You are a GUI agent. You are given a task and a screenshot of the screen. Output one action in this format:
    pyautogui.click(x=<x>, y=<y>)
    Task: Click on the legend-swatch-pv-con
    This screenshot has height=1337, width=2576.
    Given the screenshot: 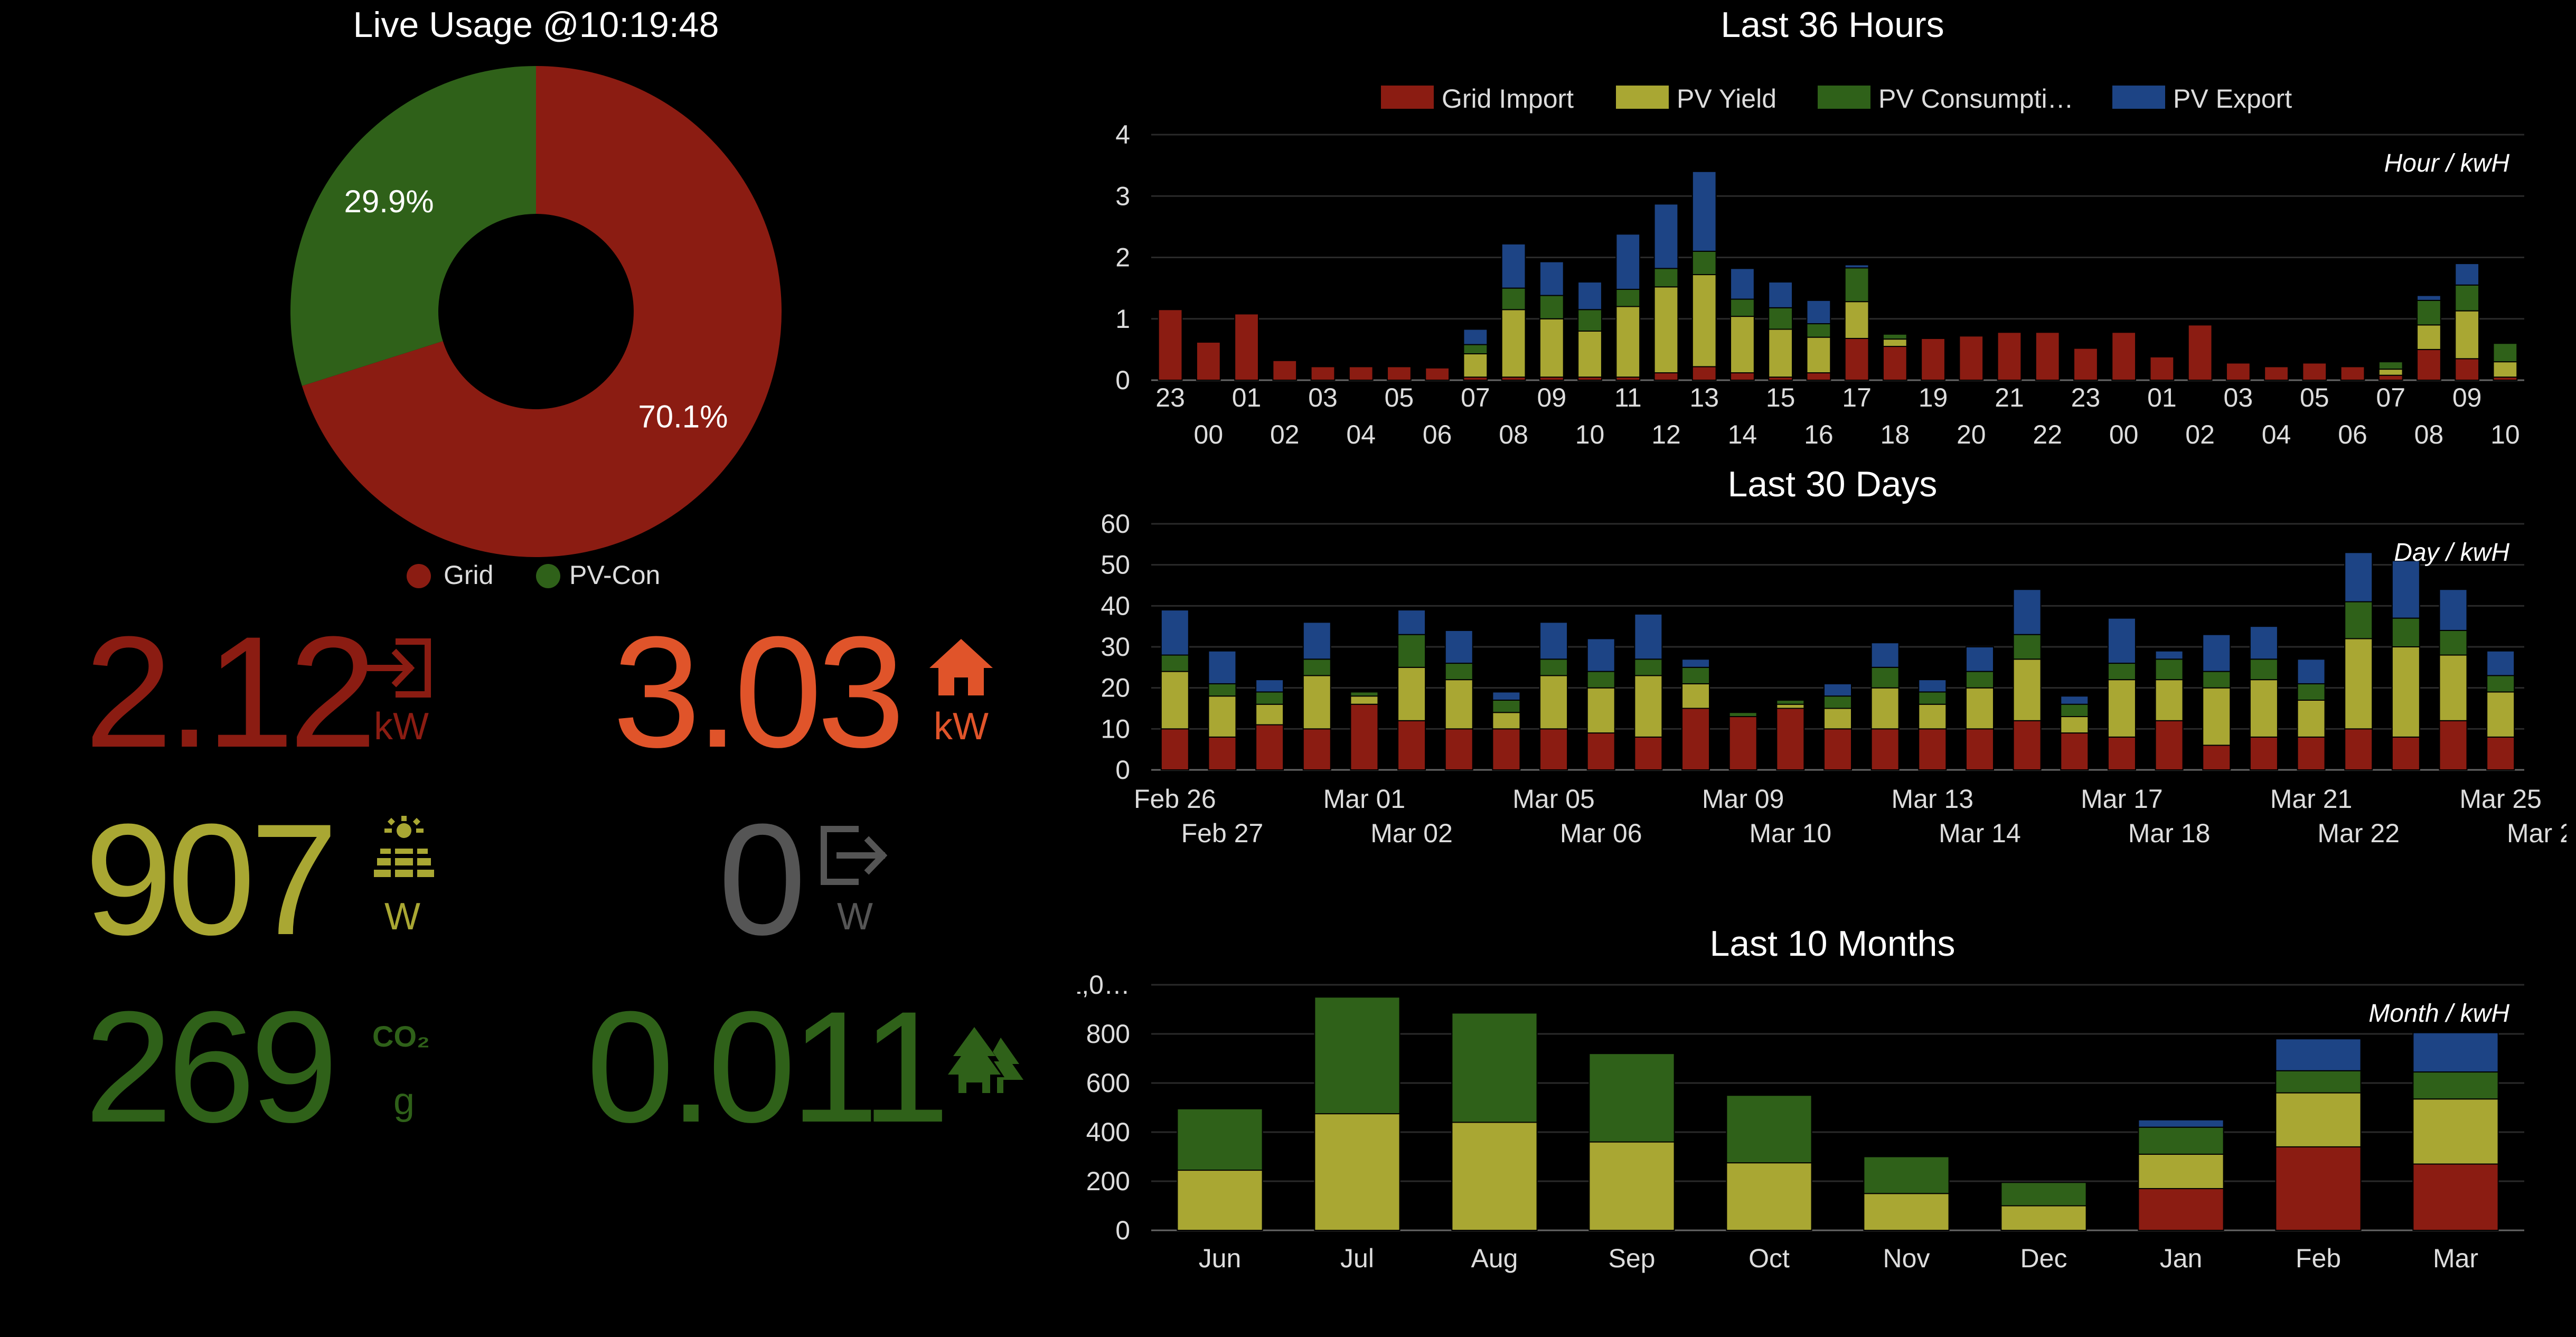 What is the action you would take?
    pyautogui.click(x=548, y=576)
    